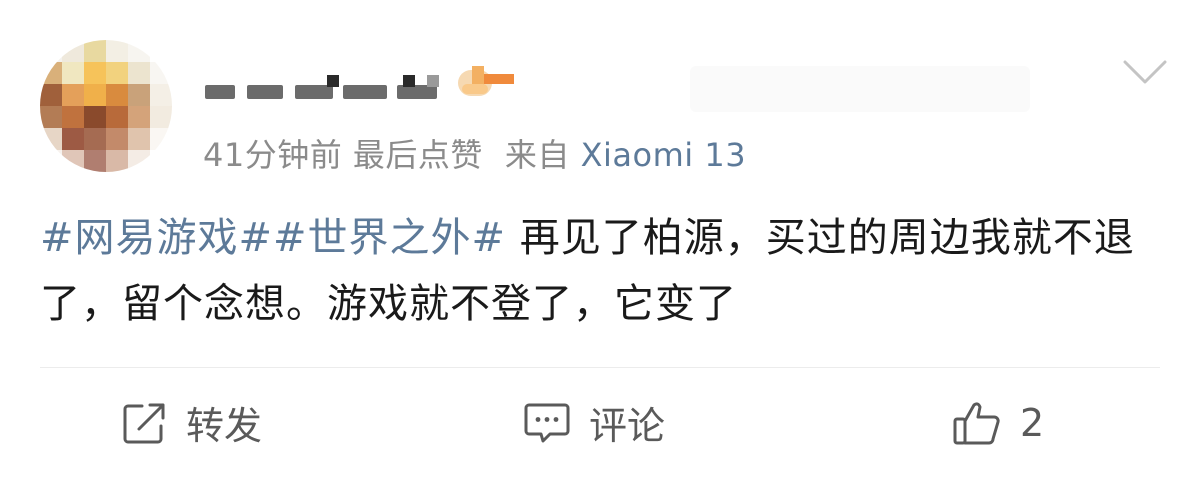 This screenshot has width=1200, height=477. Describe the element at coordinates (389, 238) in the screenshot. I see `topic-link-beyond-world: #世界之外#` at that location.